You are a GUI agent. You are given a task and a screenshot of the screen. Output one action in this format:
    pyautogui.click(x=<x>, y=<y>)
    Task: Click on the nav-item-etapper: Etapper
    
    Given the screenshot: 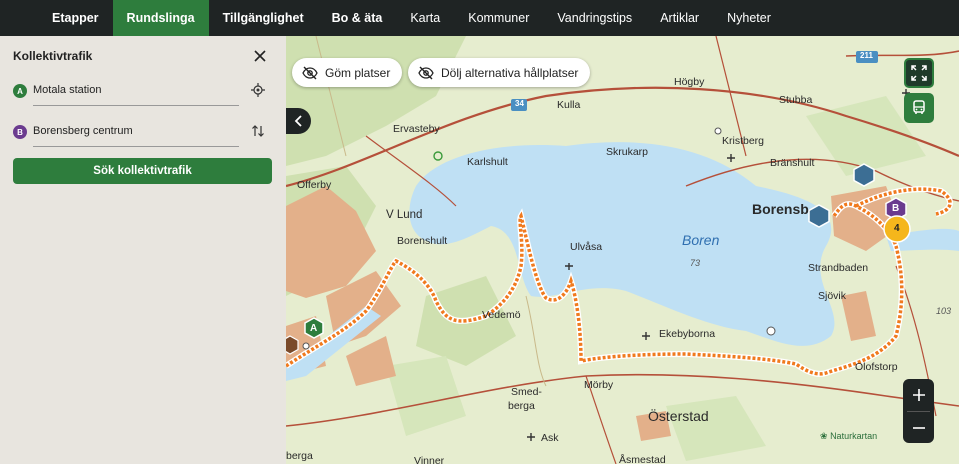 What is the action you would take?
    pyautogui.click(x=75, y=18)
    